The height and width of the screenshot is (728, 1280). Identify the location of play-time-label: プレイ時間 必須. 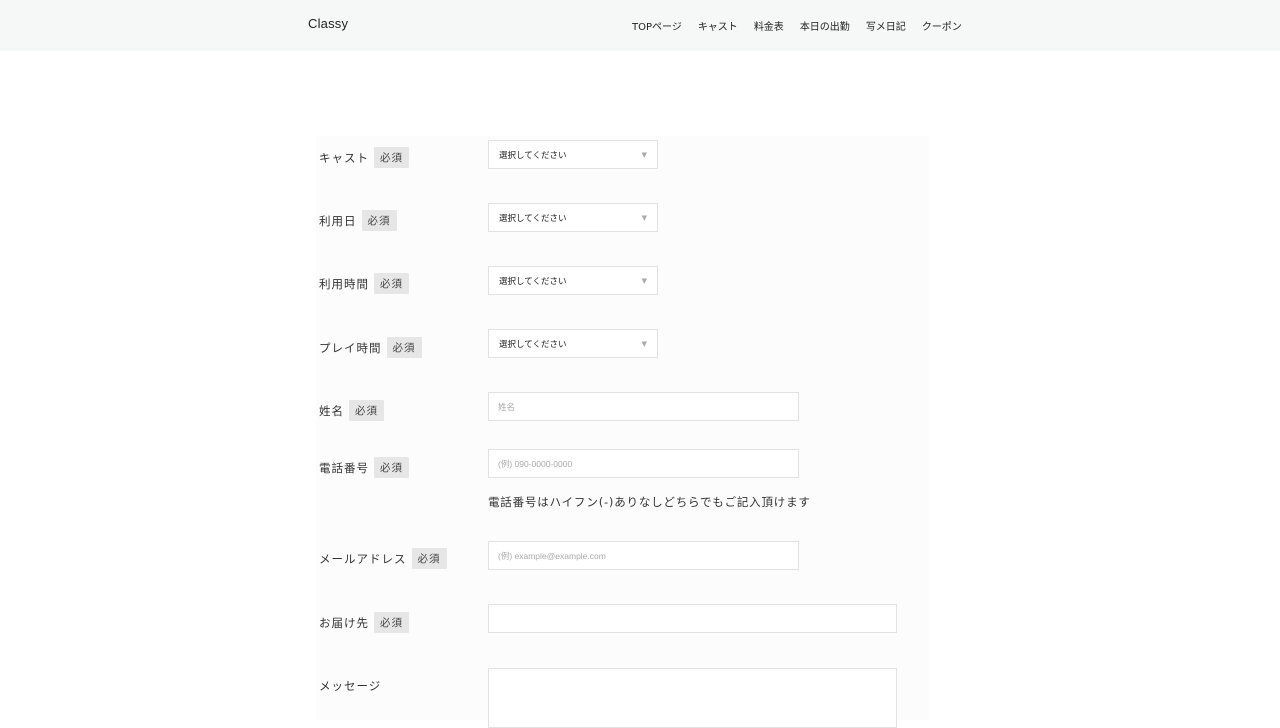
(370, 347).